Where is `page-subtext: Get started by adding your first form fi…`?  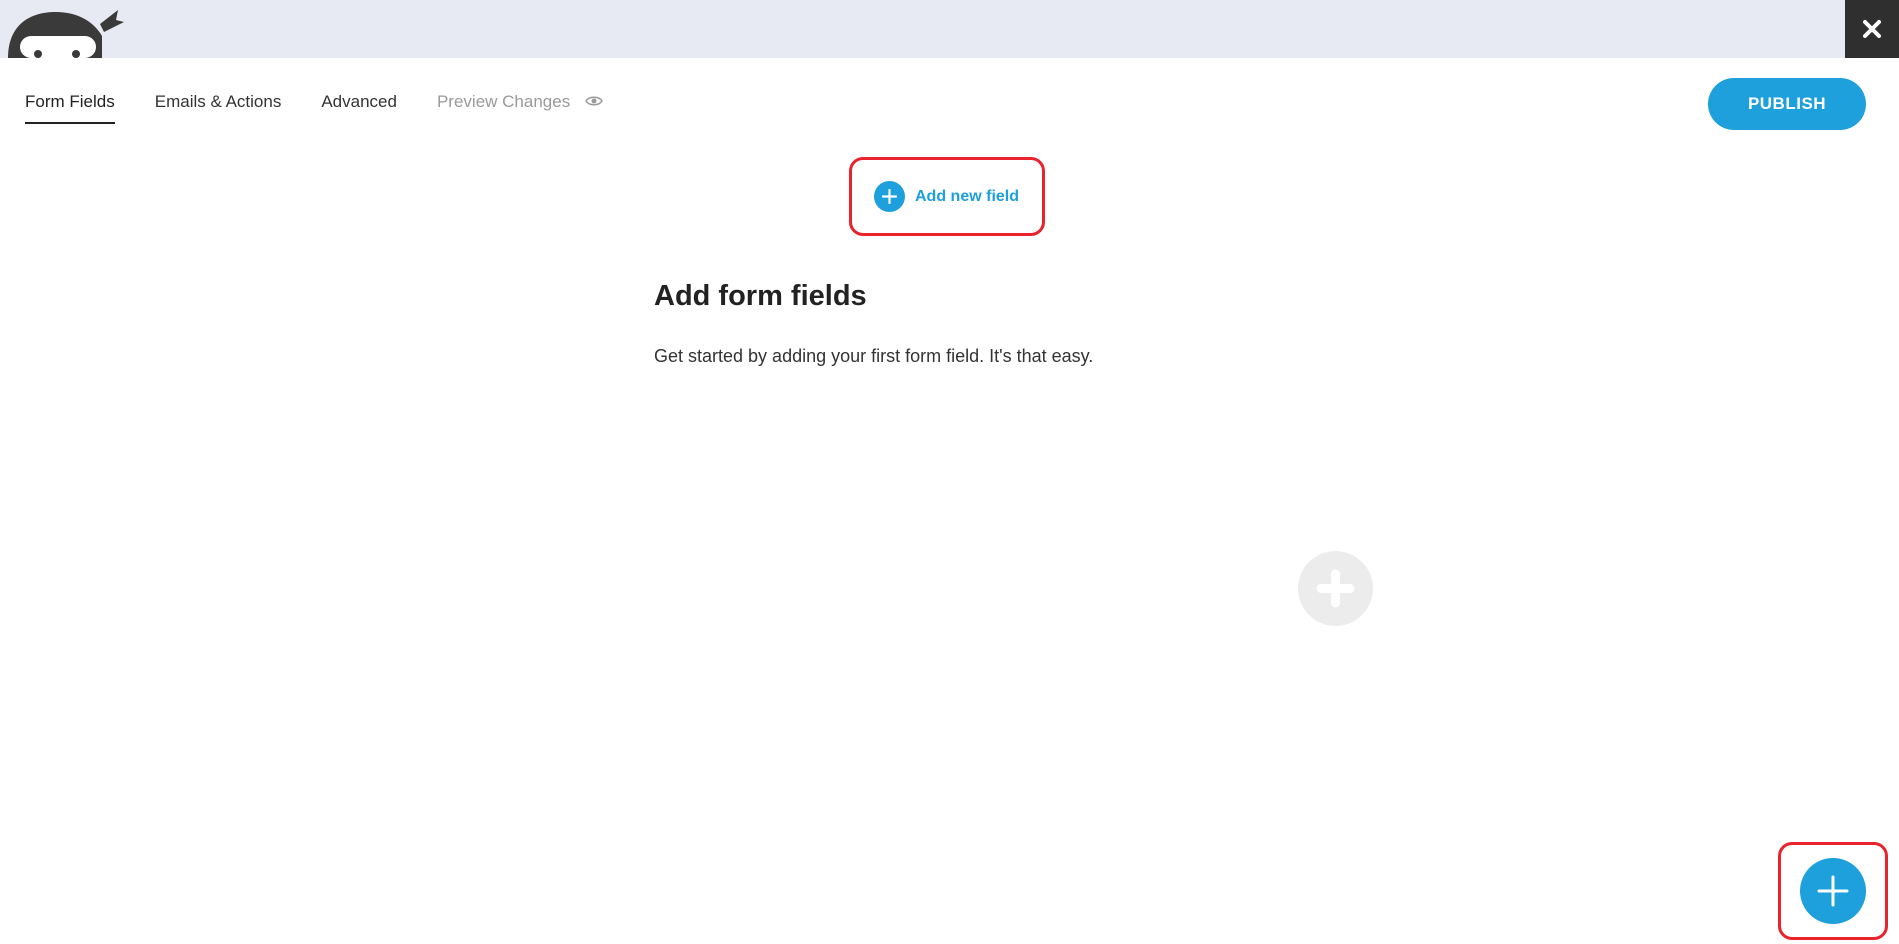 page-subtext: Get started by adding your first form fi… is located at coordinates (874, 356).